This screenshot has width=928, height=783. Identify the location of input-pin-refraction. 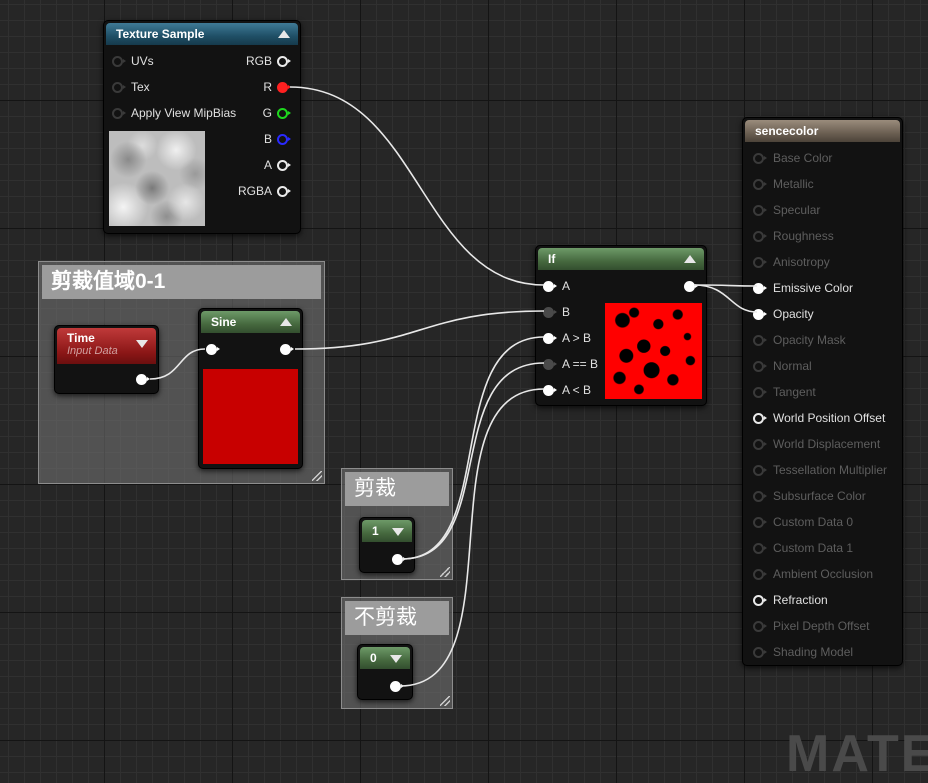
(760, 600).